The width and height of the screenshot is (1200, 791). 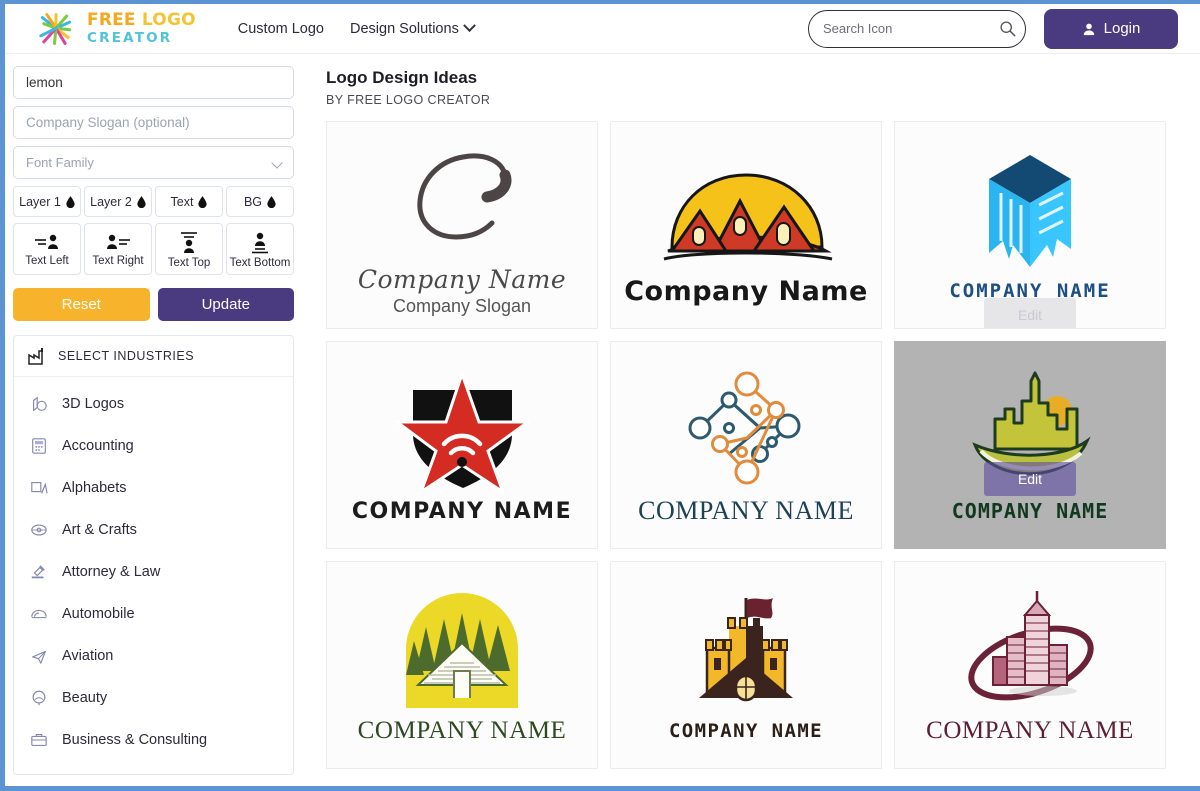 What do you see at coordinates (253, 201) in the screenshot?
I see `color-button-label: BG` at bounding box center [253, 201].